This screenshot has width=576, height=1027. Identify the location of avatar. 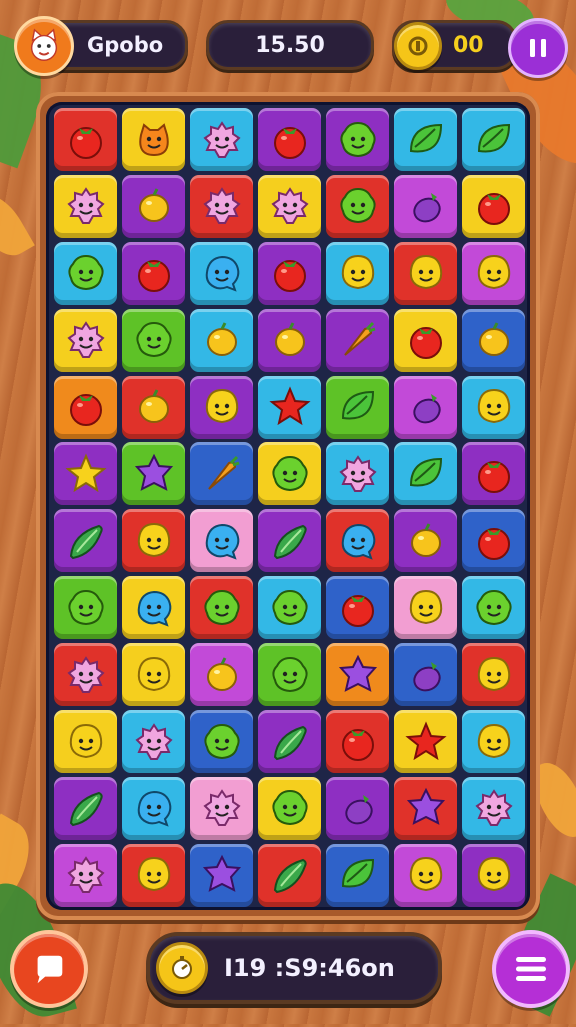
(44, 46).